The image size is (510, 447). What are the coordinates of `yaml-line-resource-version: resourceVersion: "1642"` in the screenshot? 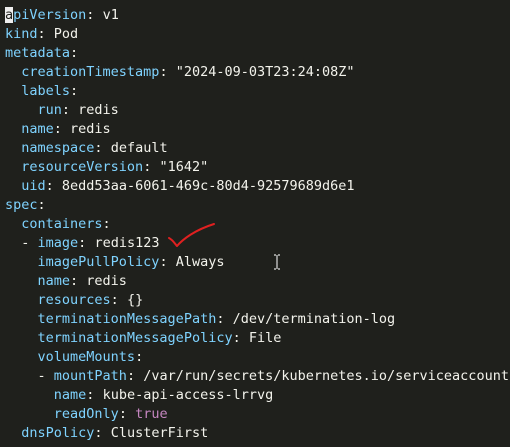 It's located at (106, 167).